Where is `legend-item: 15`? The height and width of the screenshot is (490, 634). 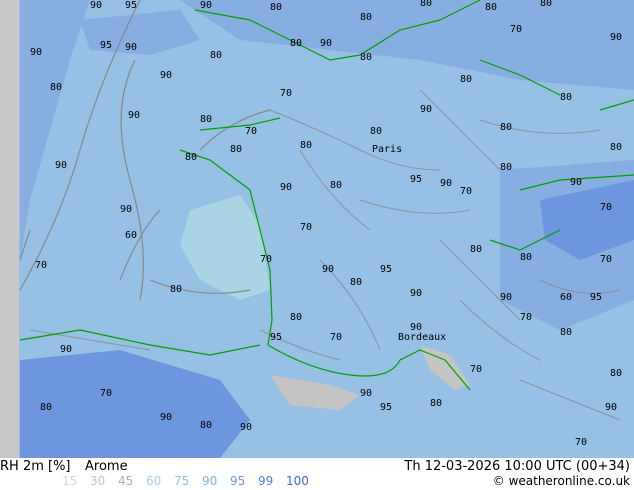 legend-item: 15 is located at coordinates (70, 481).